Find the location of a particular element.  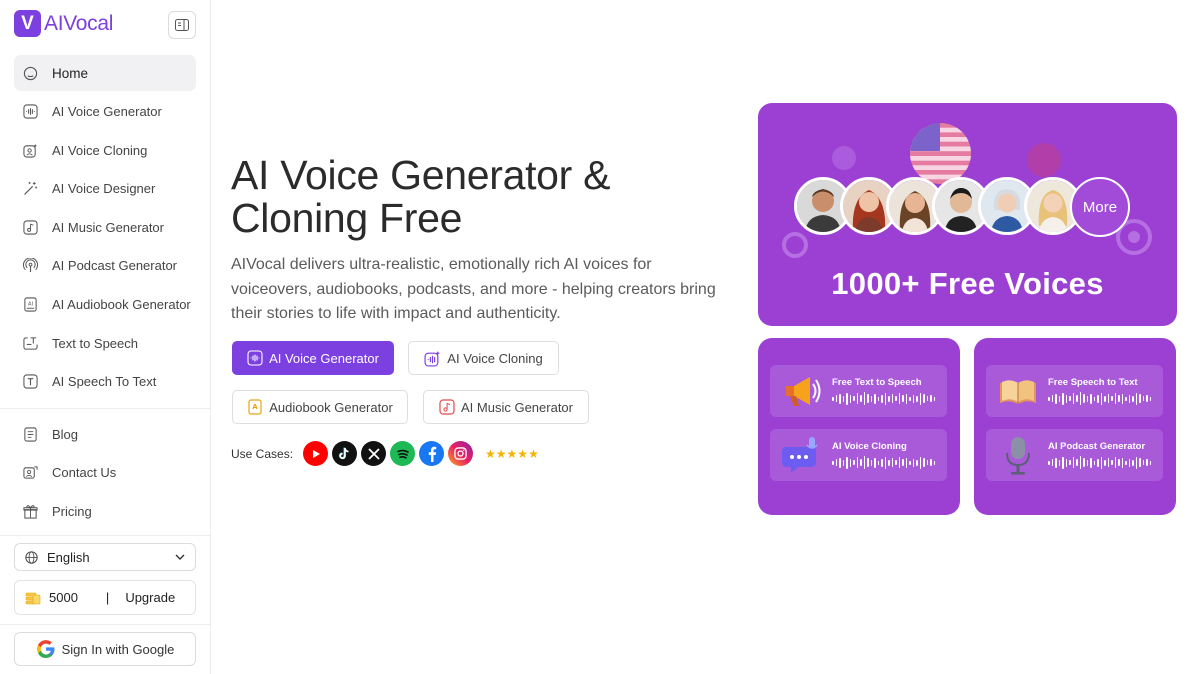

language-value: English is located at coordinates (68, 557).